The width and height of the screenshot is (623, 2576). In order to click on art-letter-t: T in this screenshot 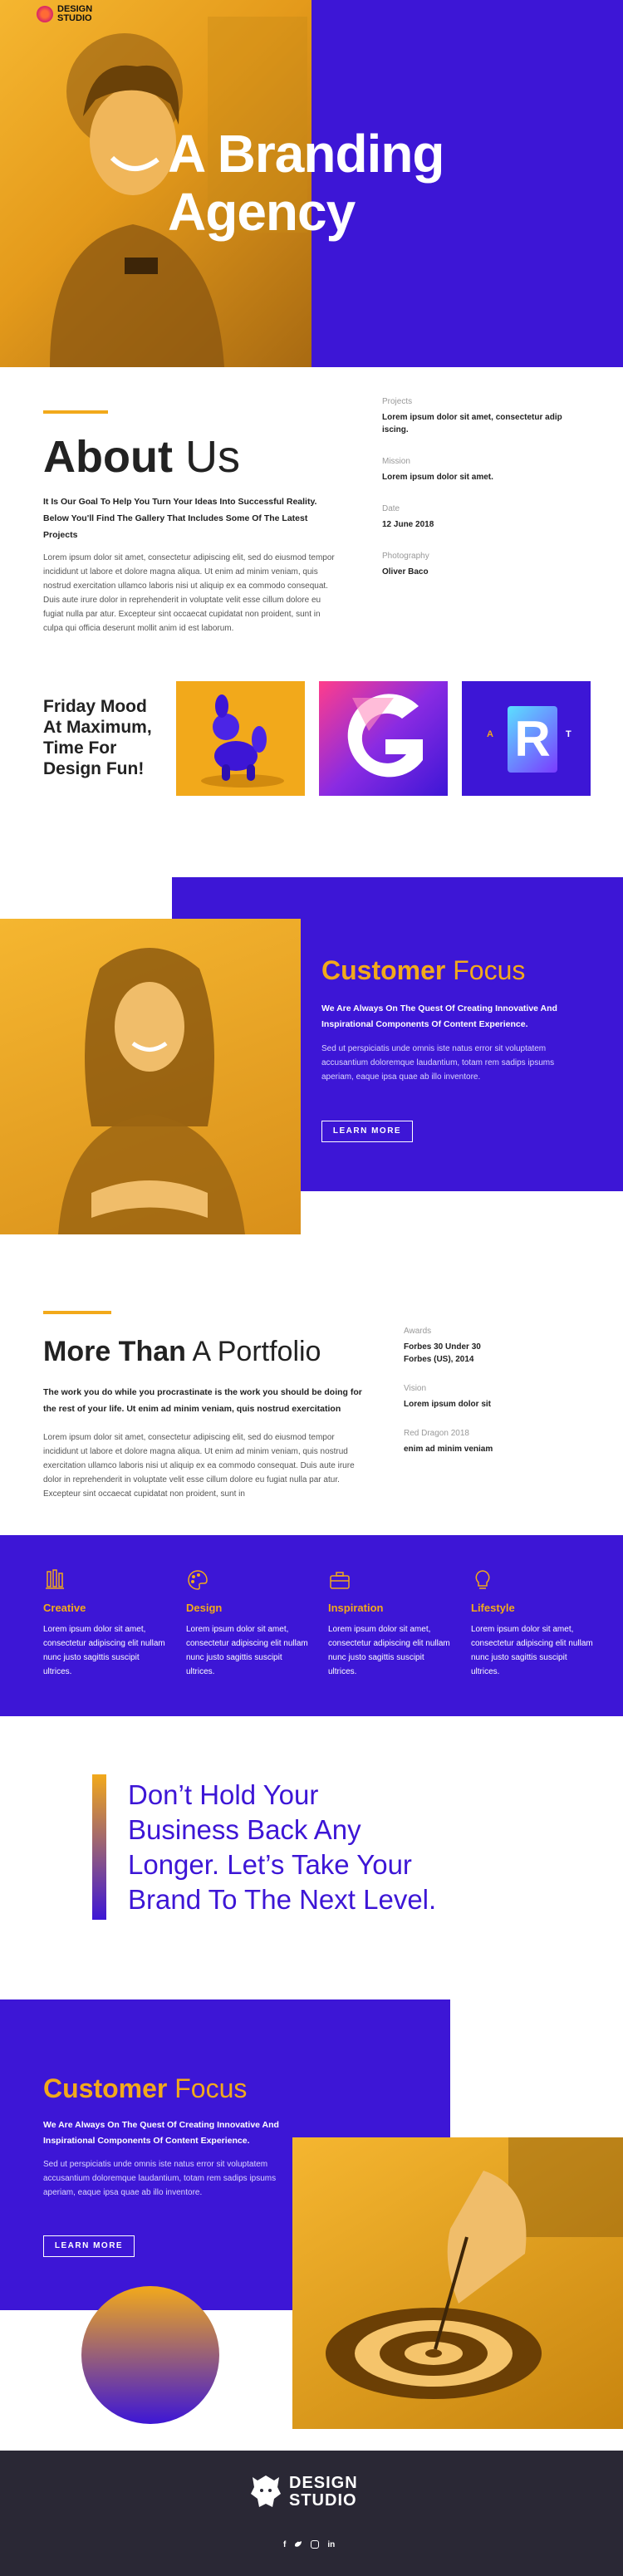, I will do `click(568, 734)`.